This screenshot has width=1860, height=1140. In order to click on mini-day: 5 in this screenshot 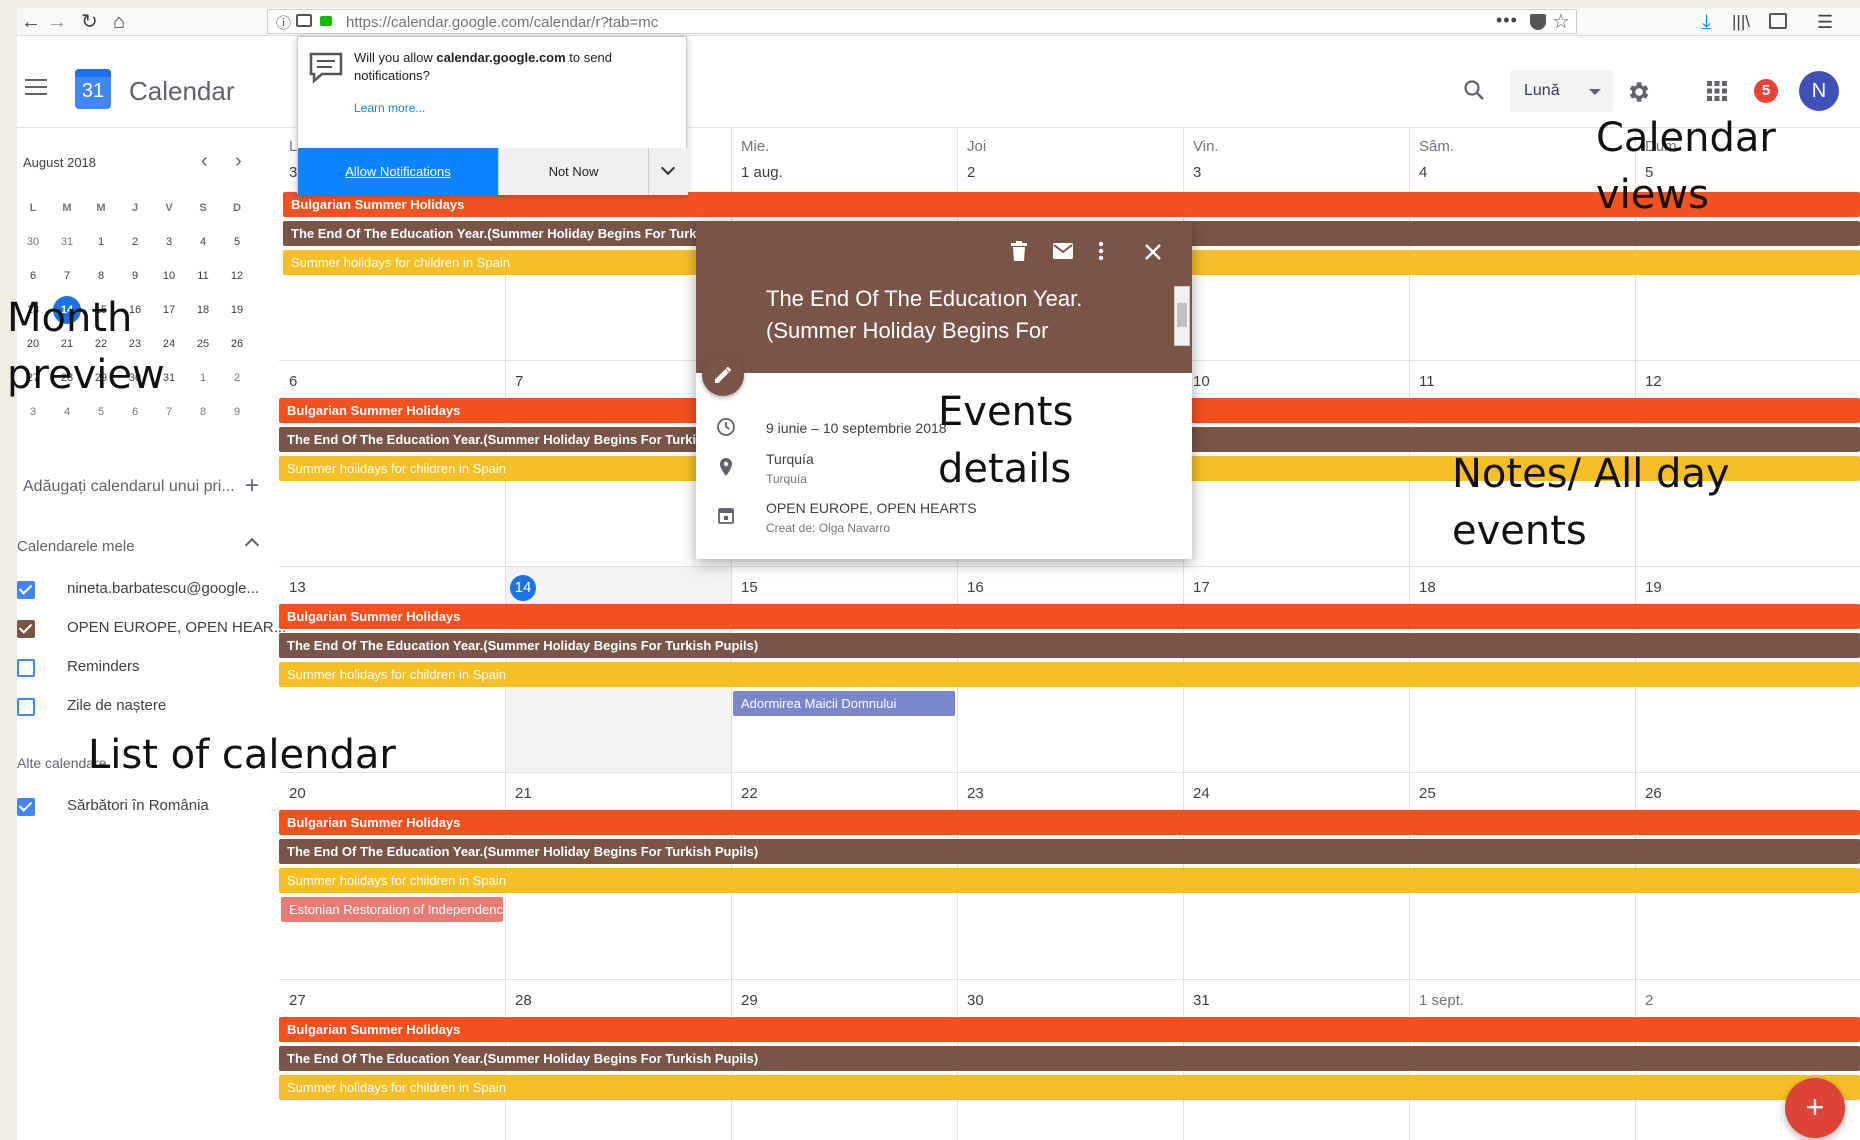, I will do `click(237, 242)`.